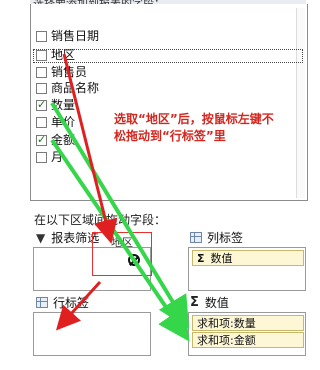 This screenshot has height=370, width=320. Describe the element at coordinates (300, 103) in the screenshot. I see `field-list-scrollbar` at that location.